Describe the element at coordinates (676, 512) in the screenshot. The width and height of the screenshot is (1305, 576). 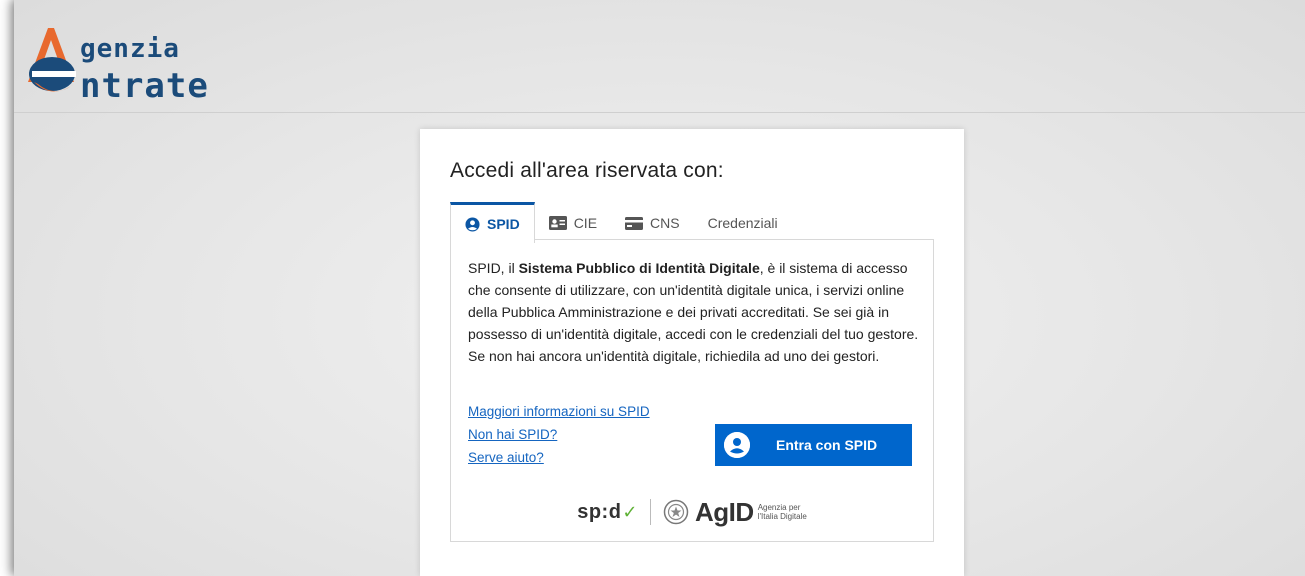
I see `italian-emblem-icon` at that location.